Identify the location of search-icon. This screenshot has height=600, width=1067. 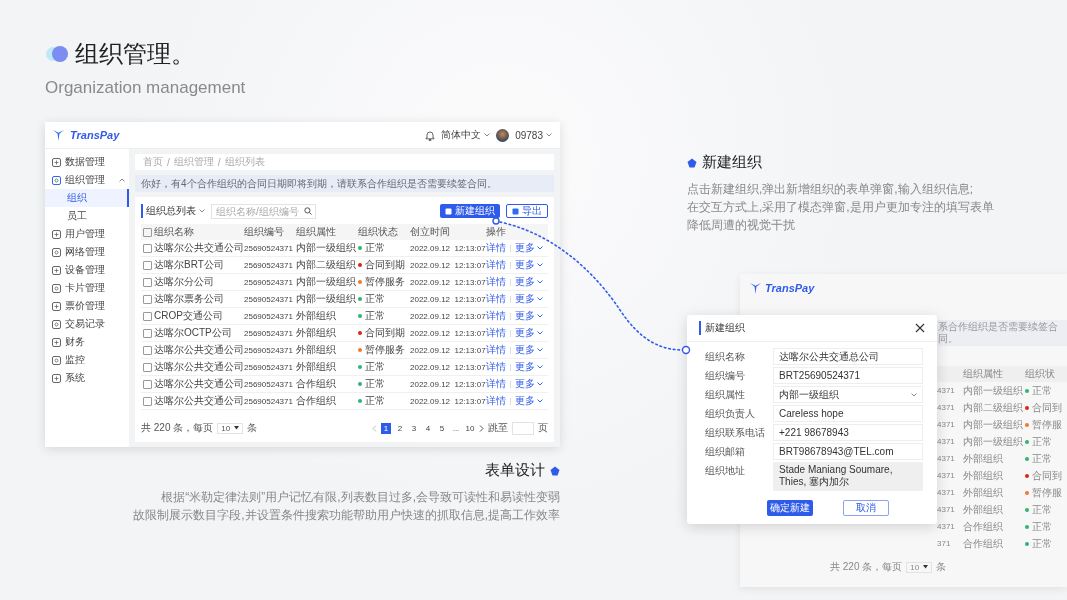
(308, 211).